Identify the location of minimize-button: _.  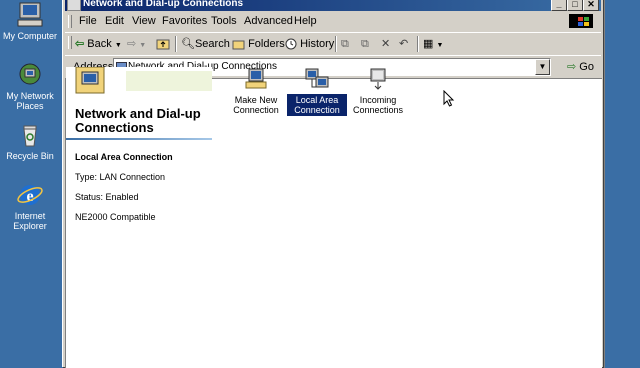
(559, 5).